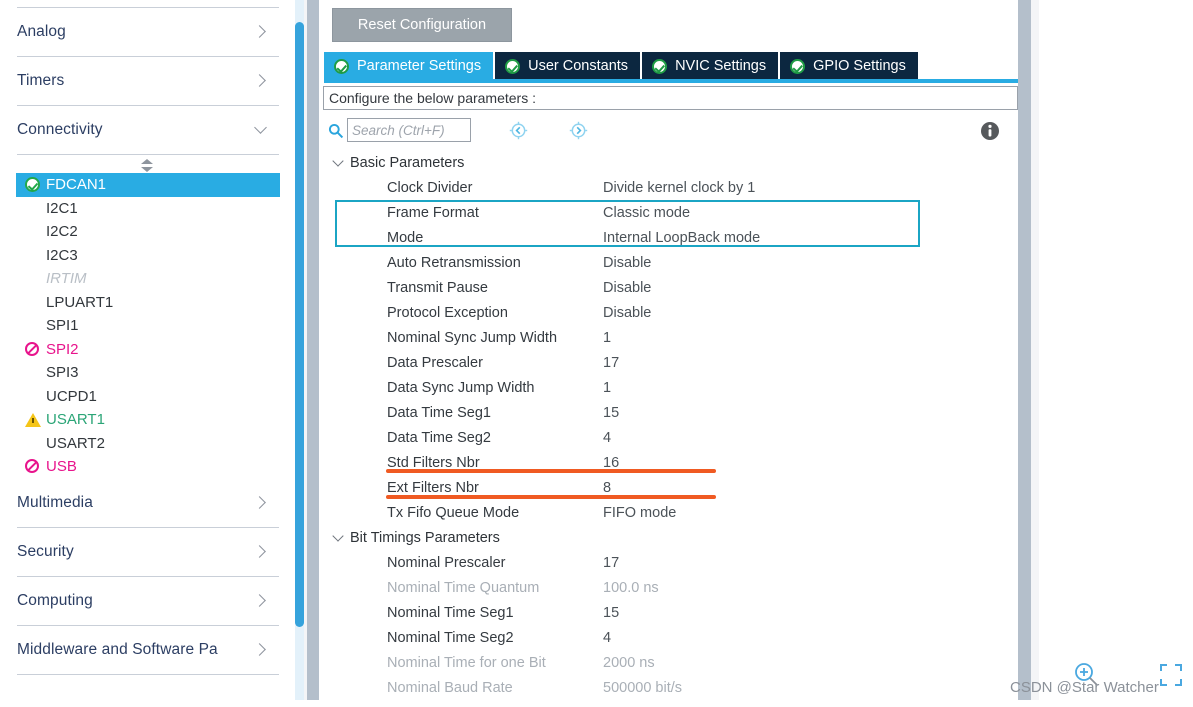 The width and height of the screenshot is (1193, 707). I want to click on search-input, so click(409, 130).